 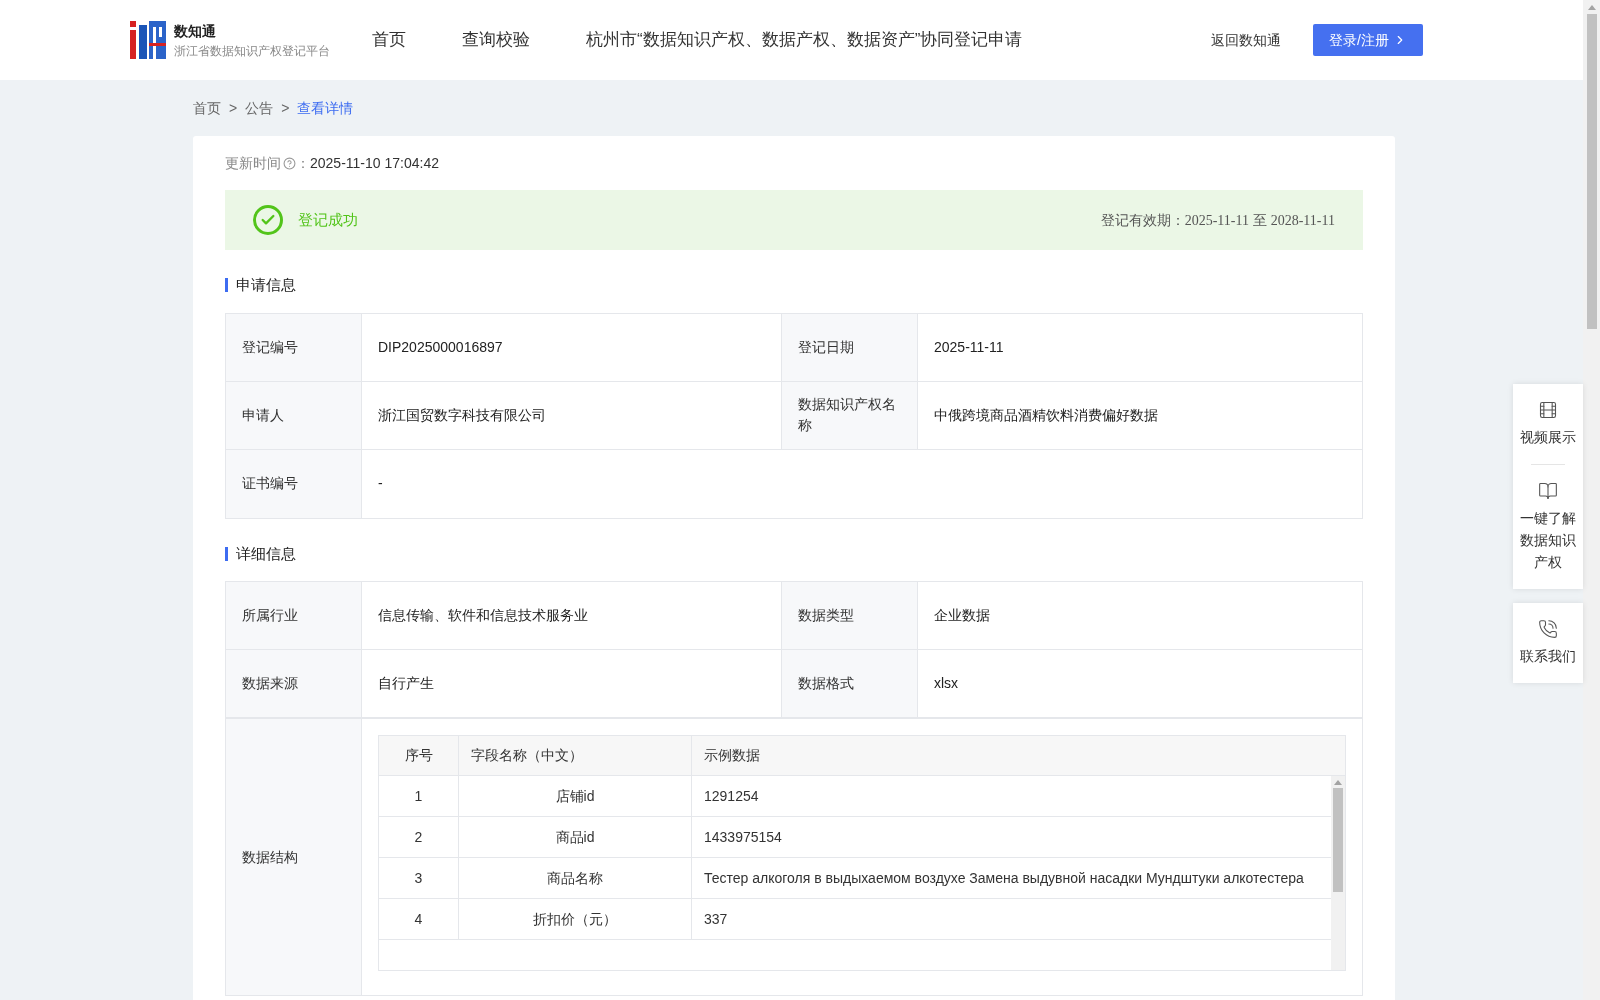 I want to click on colon: ：, so click(x=303, y=163).